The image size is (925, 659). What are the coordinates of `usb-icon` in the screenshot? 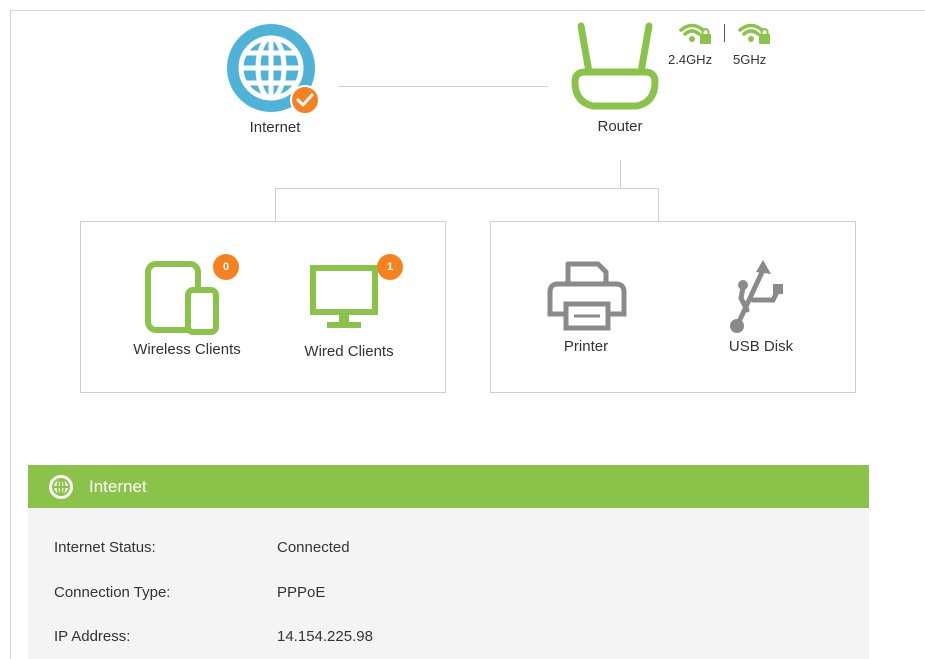 It's located at (756, 296).